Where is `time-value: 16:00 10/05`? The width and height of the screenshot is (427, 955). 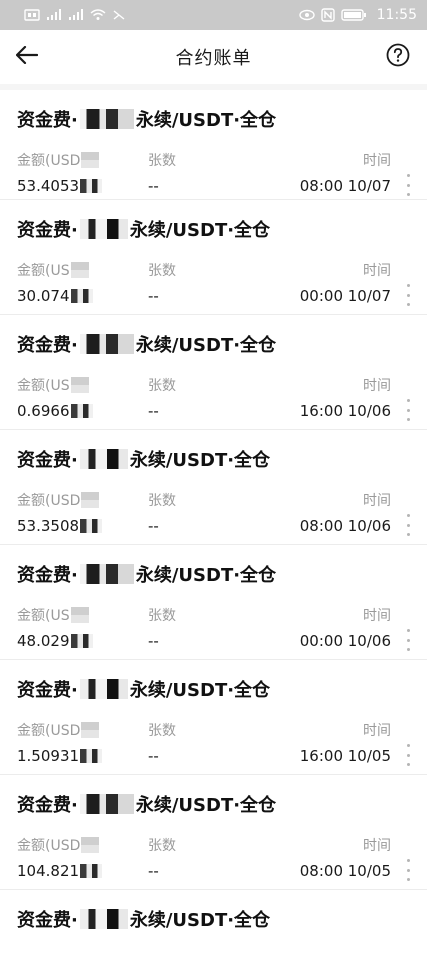 time-value: 16:00 10/05 is located at coordinates (345, 756).